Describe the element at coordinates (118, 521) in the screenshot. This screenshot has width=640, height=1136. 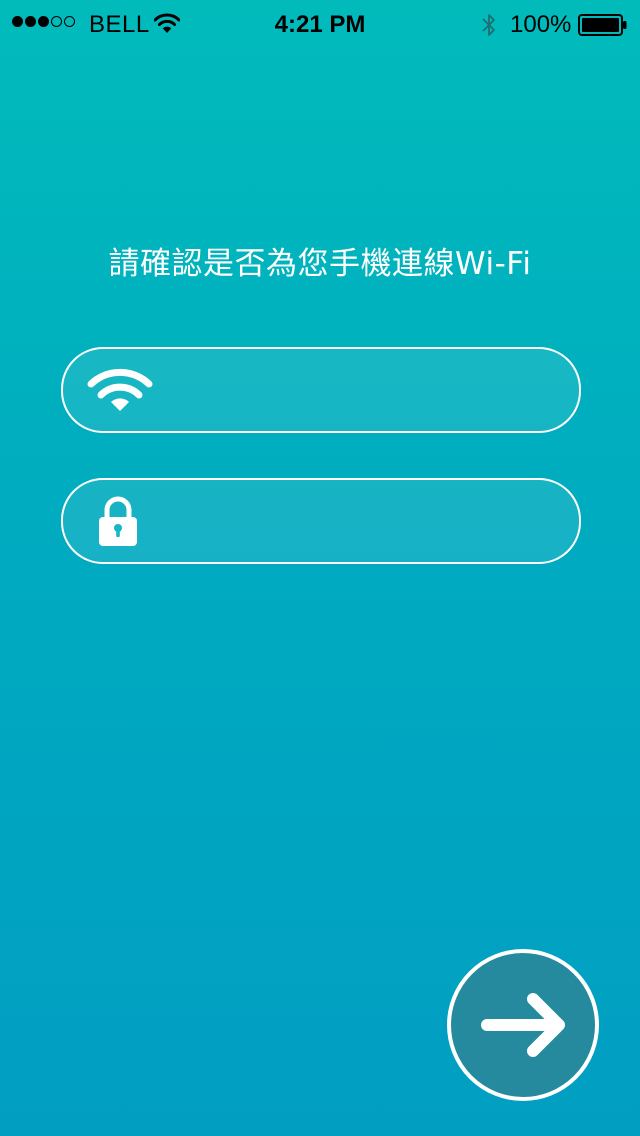
I see `lock-icon` at that location.